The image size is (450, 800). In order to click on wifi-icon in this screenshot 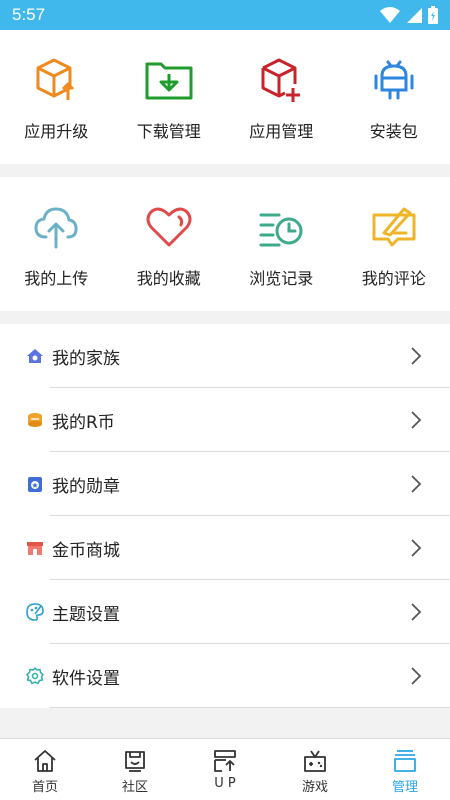, I will do `click(390, 15)`.